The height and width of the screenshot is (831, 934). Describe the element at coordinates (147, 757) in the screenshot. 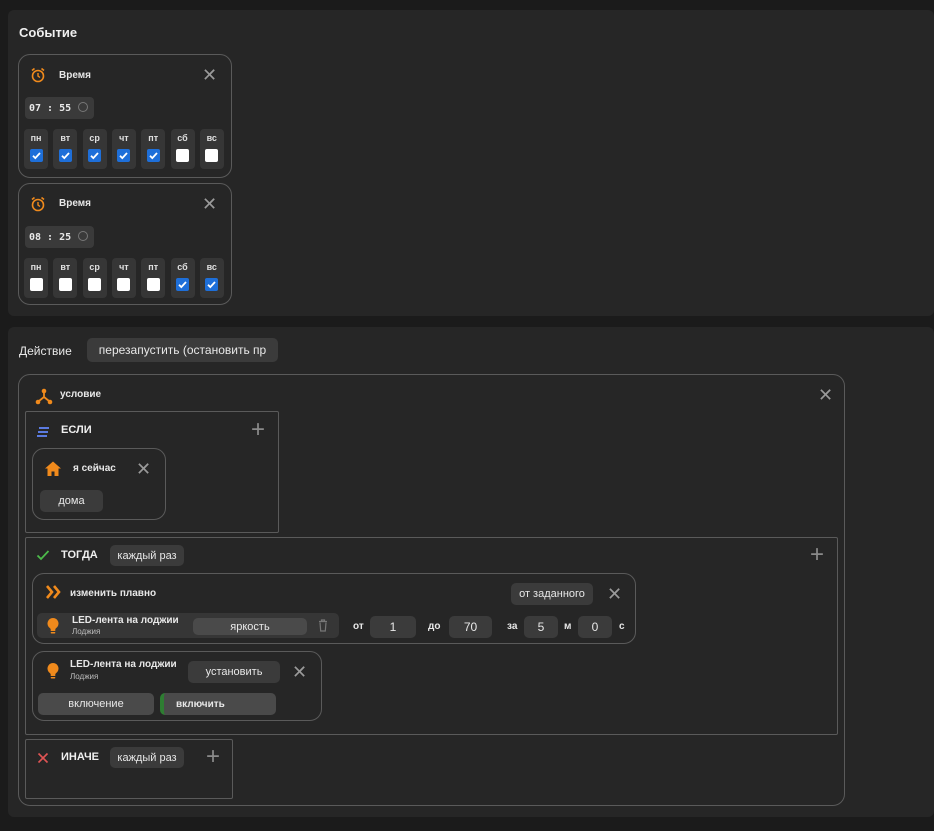

I see `else-frequency-select: каждый раз` at that location.